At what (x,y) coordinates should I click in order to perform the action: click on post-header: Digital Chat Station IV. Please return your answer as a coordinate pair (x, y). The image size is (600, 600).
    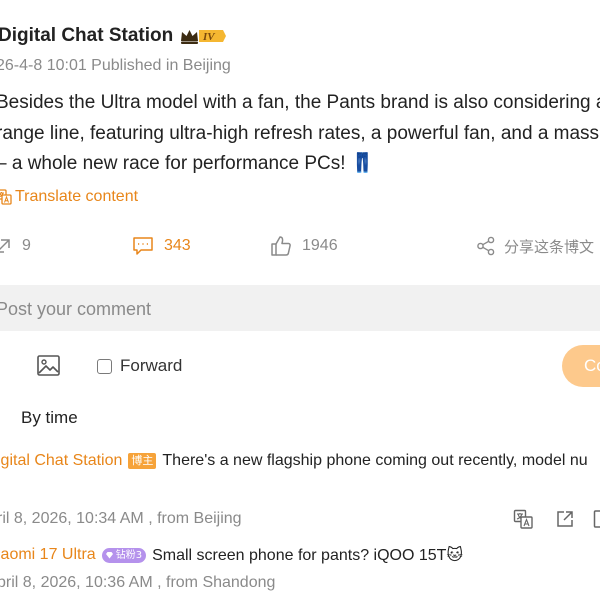
    Looking at the image, I should click on (113, 36).